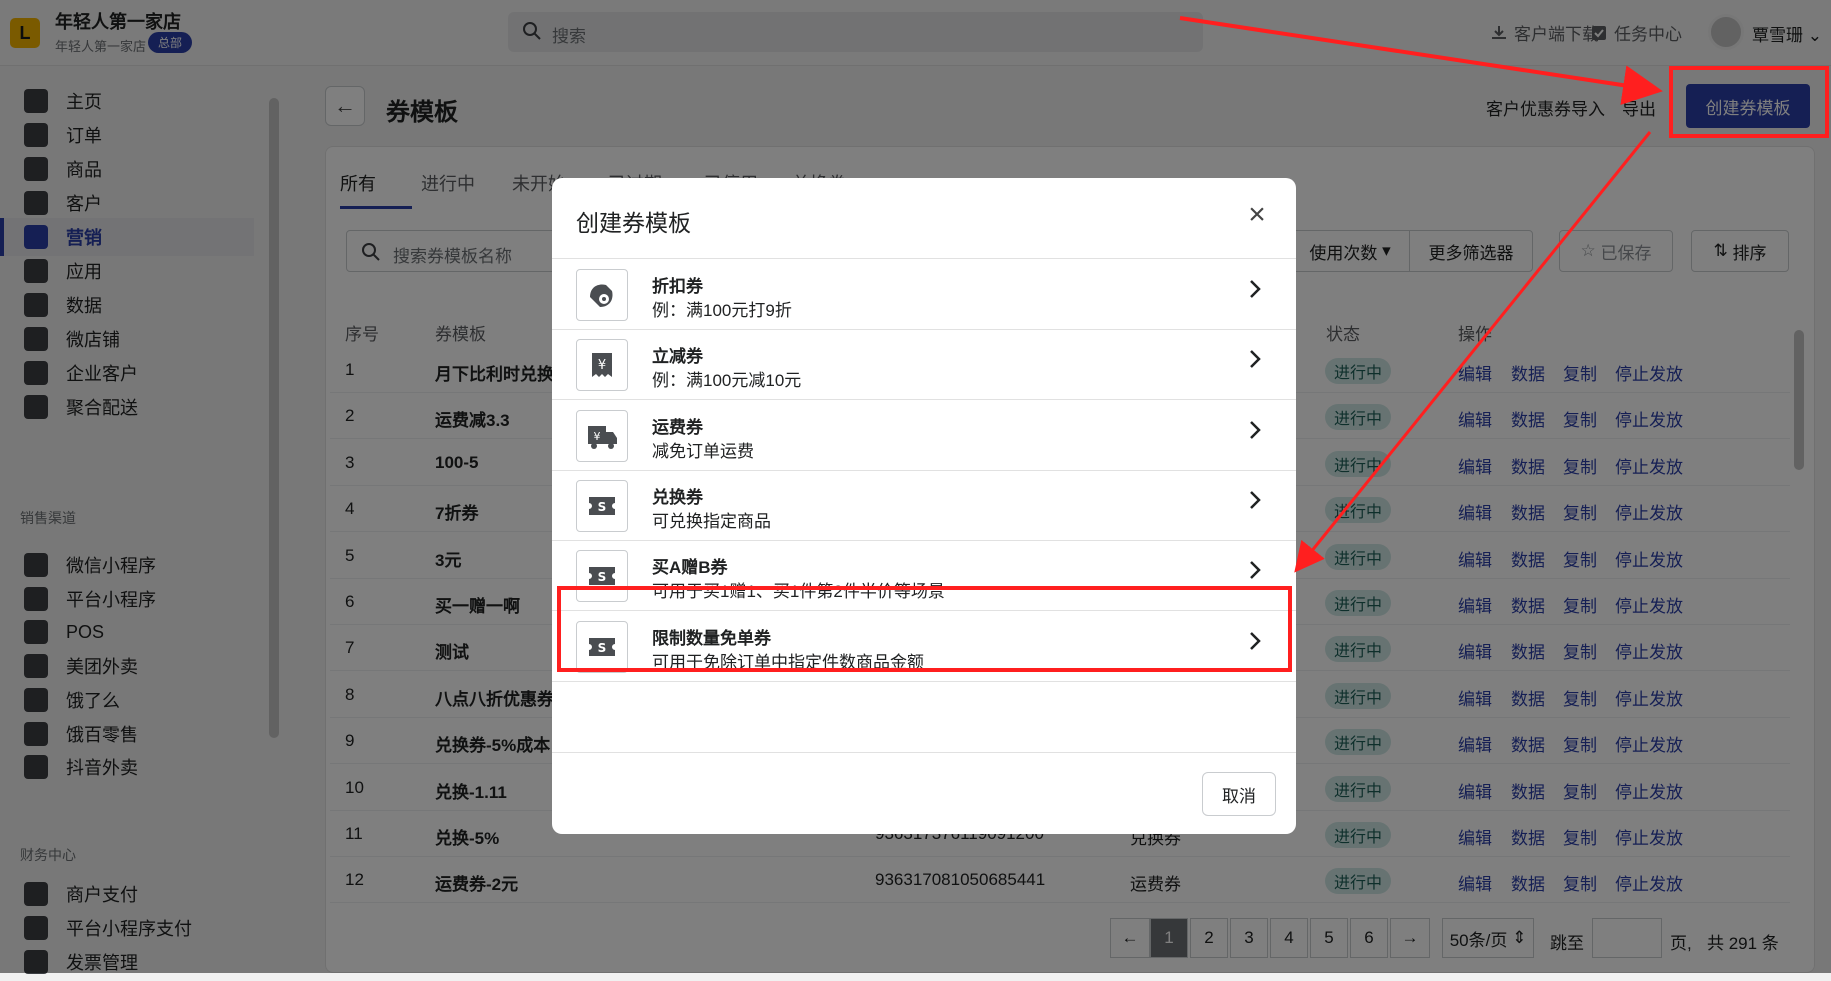  I want to click on coupon-type-option-3: S 兑换券可兑换指定商品, so click(924, 506).